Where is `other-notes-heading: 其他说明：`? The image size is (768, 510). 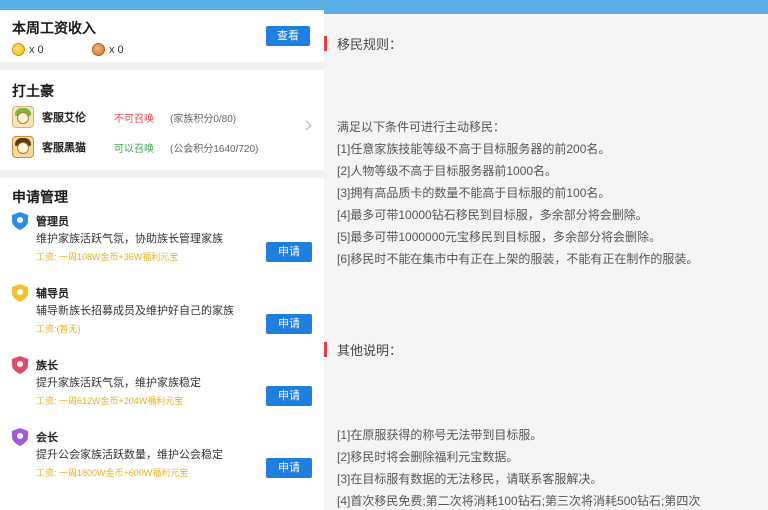
other-notes-heading: 其他说明： is located at coordinates (363, 349).